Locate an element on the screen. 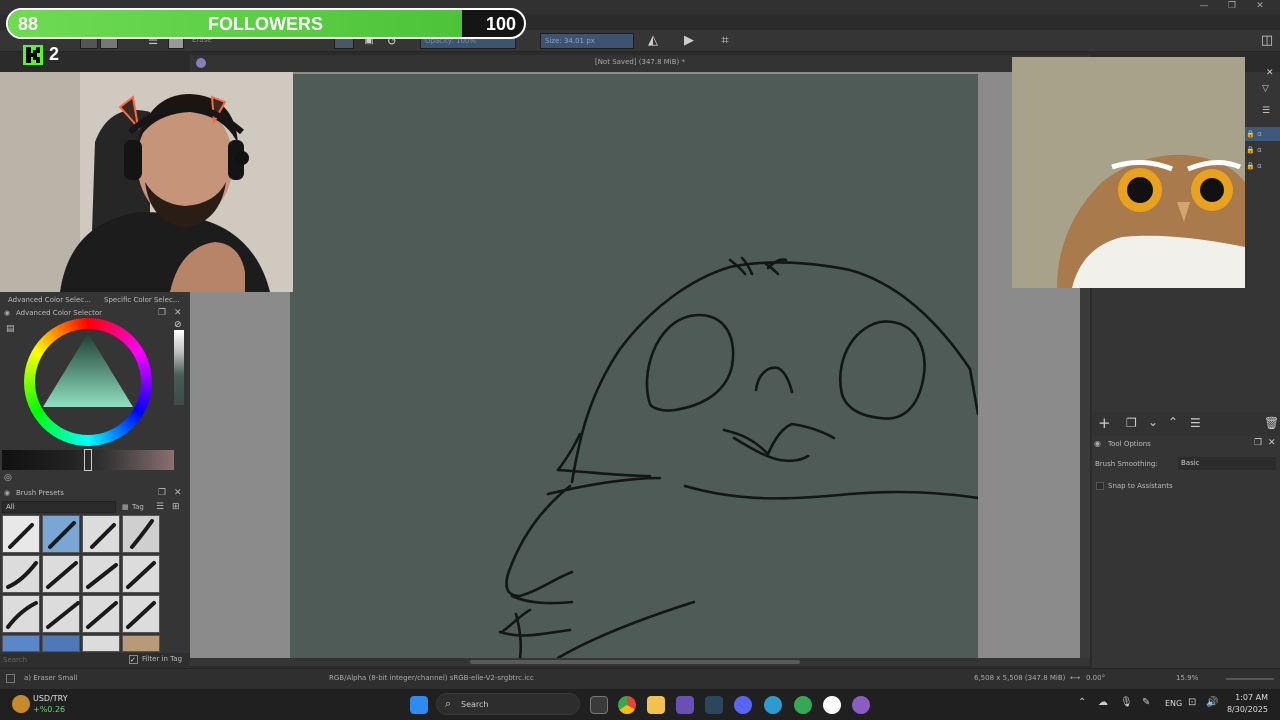 This screenshot has height=720, width=1280. chrome-beta-icon is located at coordinates (803, 705).